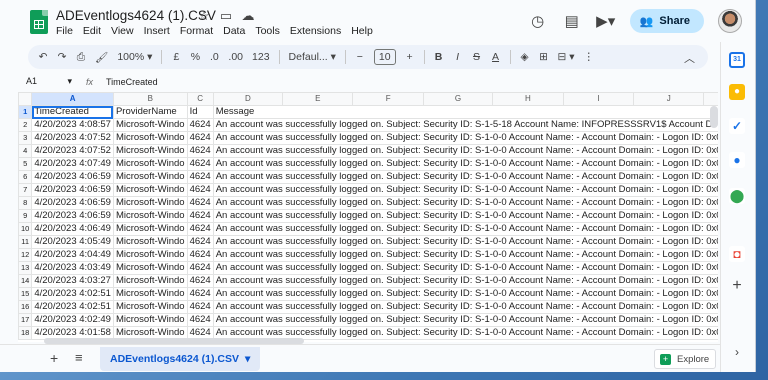 The width and height of the screenshot is (768, 380). What do you see at coordinates (544, 57) in the screenshot?
I see `borders-icon: ⊞` at bounding box center [544, 57].